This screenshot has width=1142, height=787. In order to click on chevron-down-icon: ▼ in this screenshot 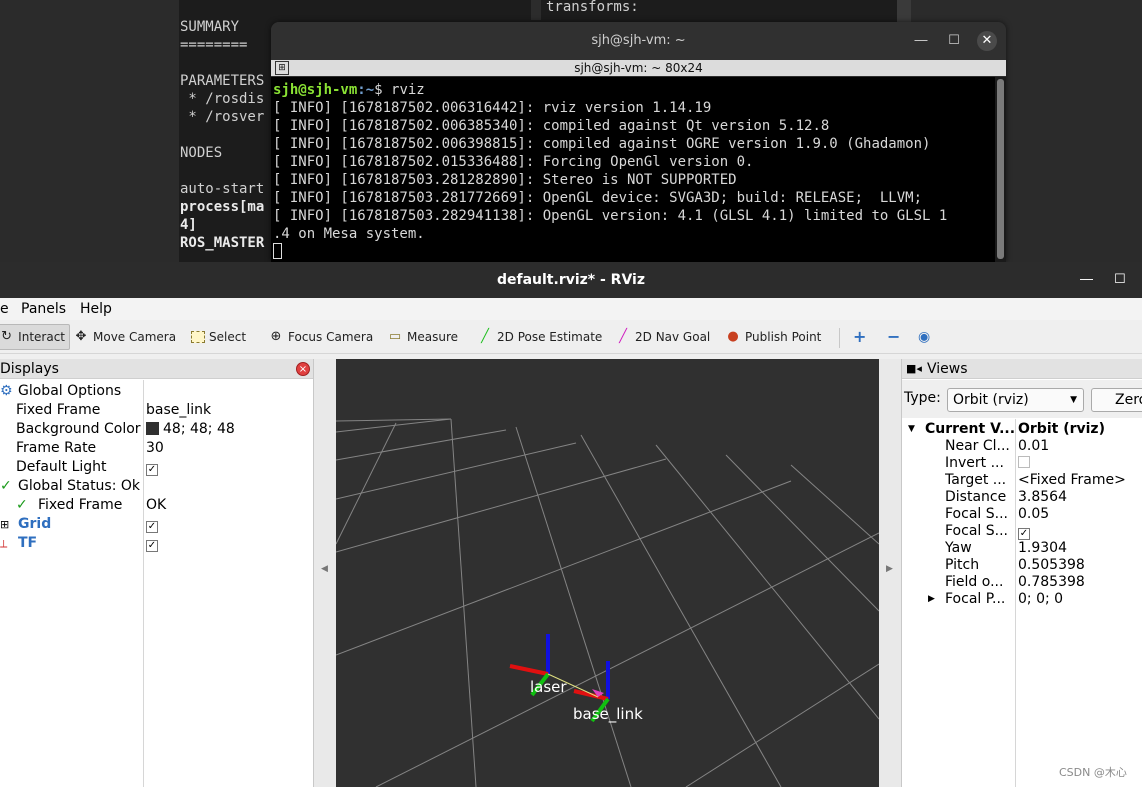, I will do `click(911, 429)`.